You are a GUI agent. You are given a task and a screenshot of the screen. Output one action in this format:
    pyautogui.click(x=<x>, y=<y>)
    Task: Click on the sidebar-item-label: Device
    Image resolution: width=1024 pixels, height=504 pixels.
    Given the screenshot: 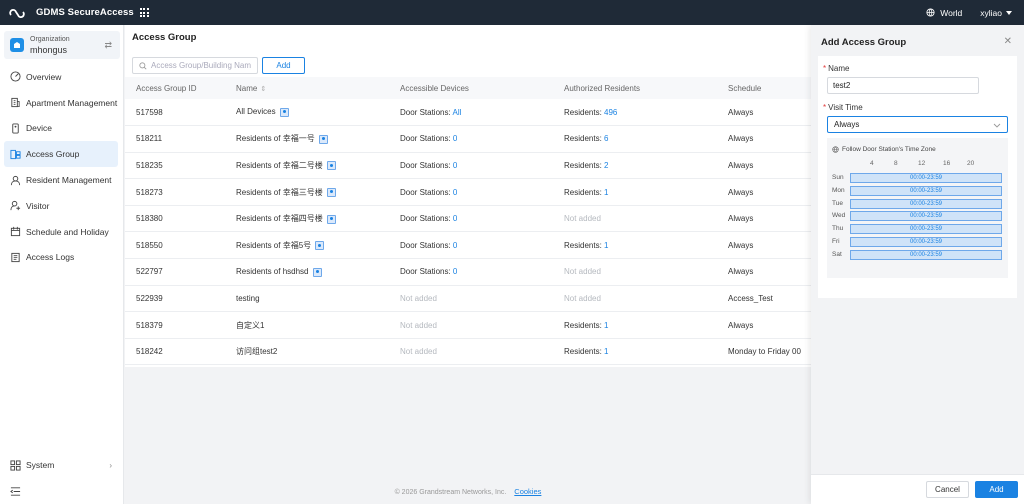 What is the action you would take?
    pyautogui.click(x=39, y=128)
    